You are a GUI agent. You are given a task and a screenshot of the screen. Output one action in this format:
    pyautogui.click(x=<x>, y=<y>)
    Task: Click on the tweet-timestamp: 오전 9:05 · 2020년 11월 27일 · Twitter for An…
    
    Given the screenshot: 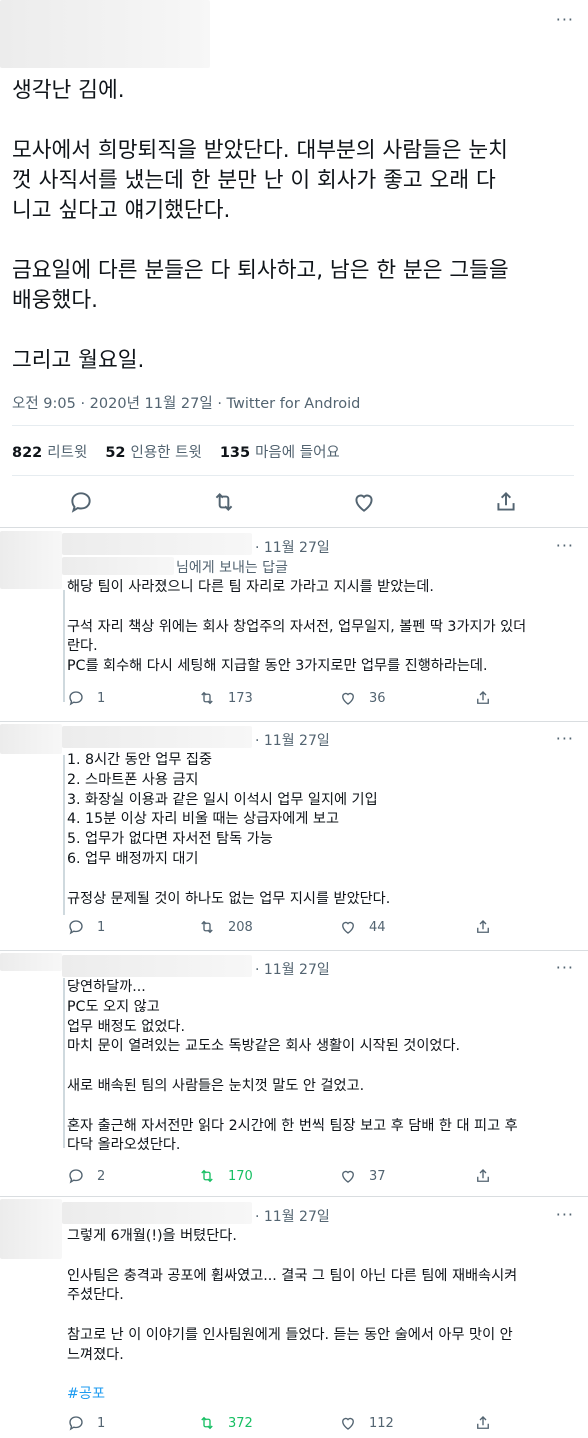 What is the action you would take?
    pyautogui.click(x=186, y=402)
    